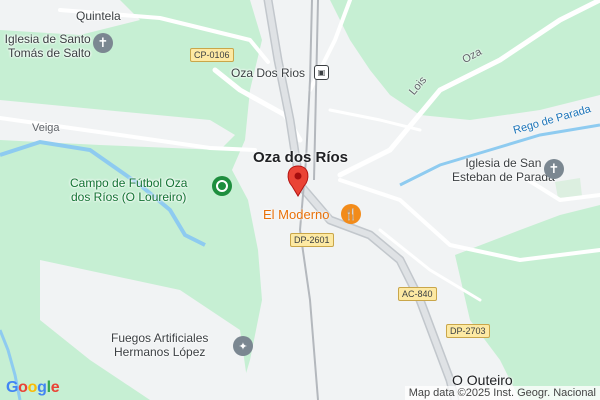  I want to click on church-salto-line1: Iglesia de Santo, so click(47, 39).